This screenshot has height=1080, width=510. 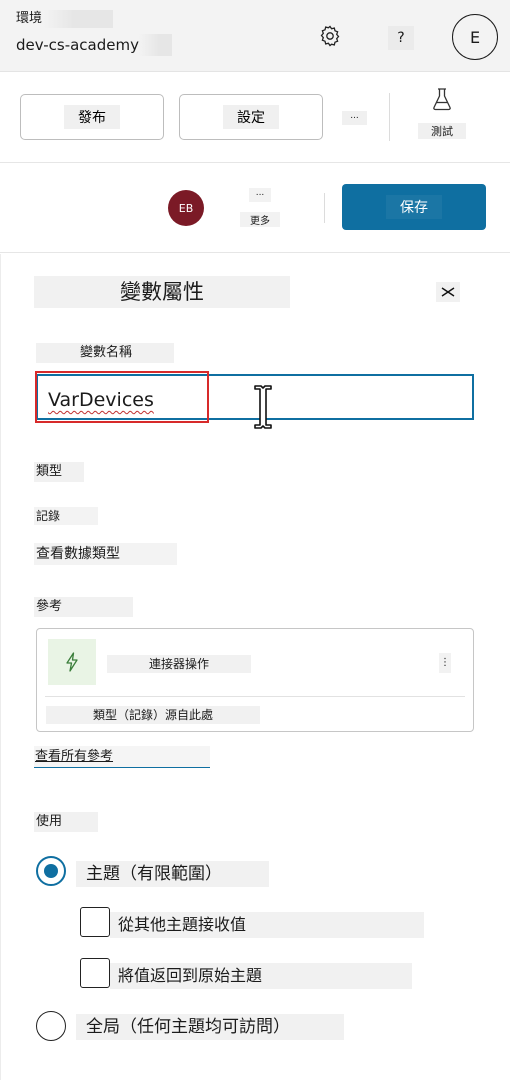 What do you see at coordinates (401, 38) in the screenshot?
I see `help-button: ?` at bounding box center [401, 38].